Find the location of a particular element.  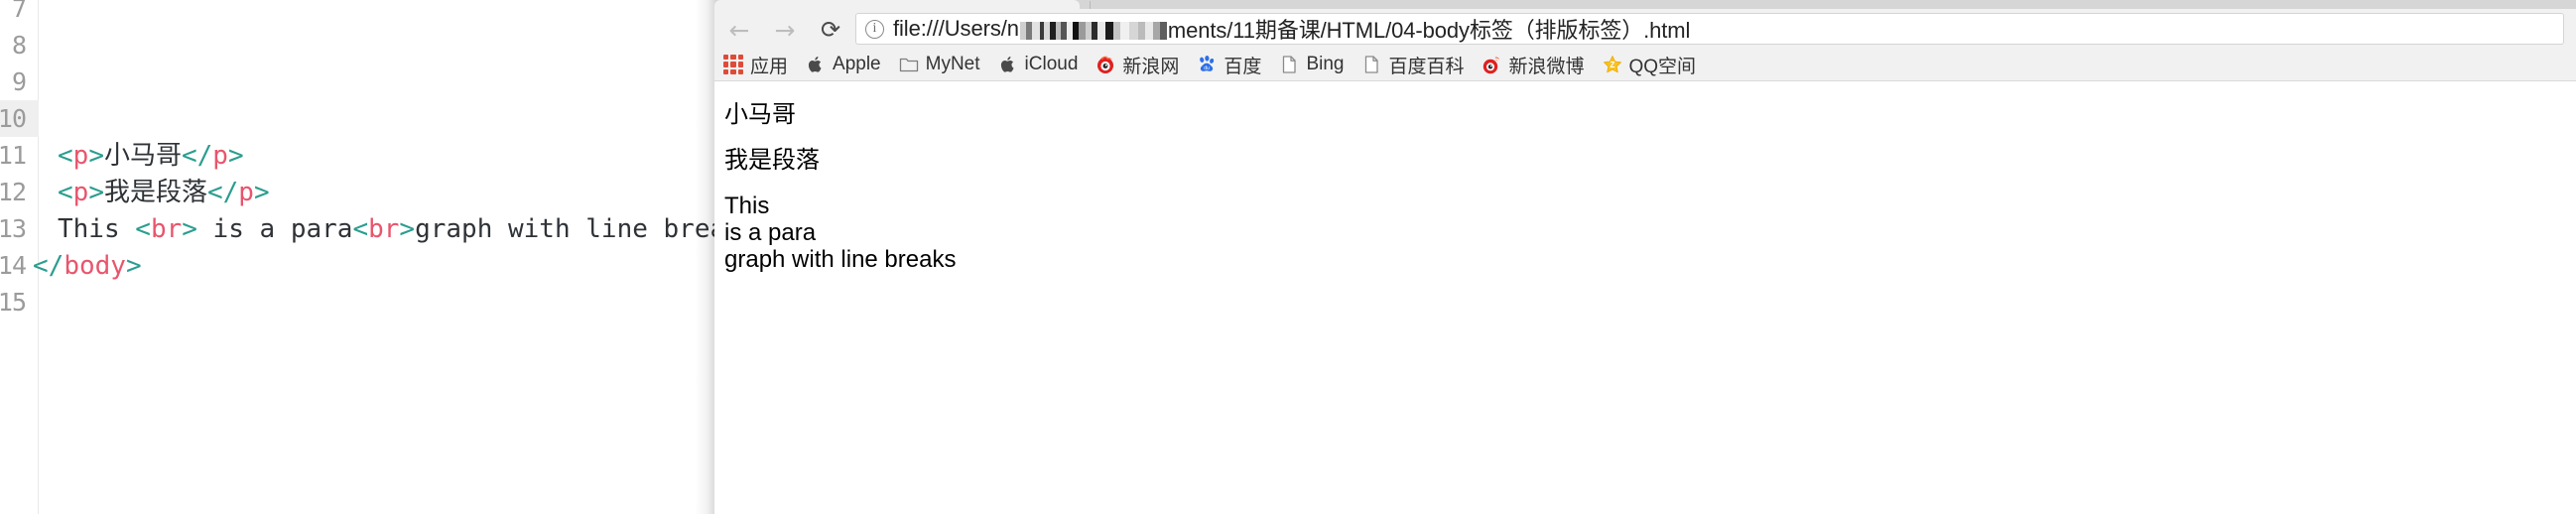

line-number: 15 is located at coordinates (14, 302).